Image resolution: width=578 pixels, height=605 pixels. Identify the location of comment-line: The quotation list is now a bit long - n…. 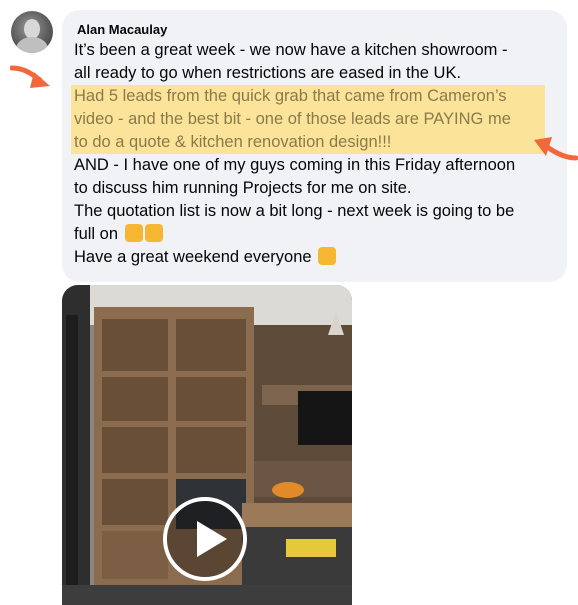
(294, 211).